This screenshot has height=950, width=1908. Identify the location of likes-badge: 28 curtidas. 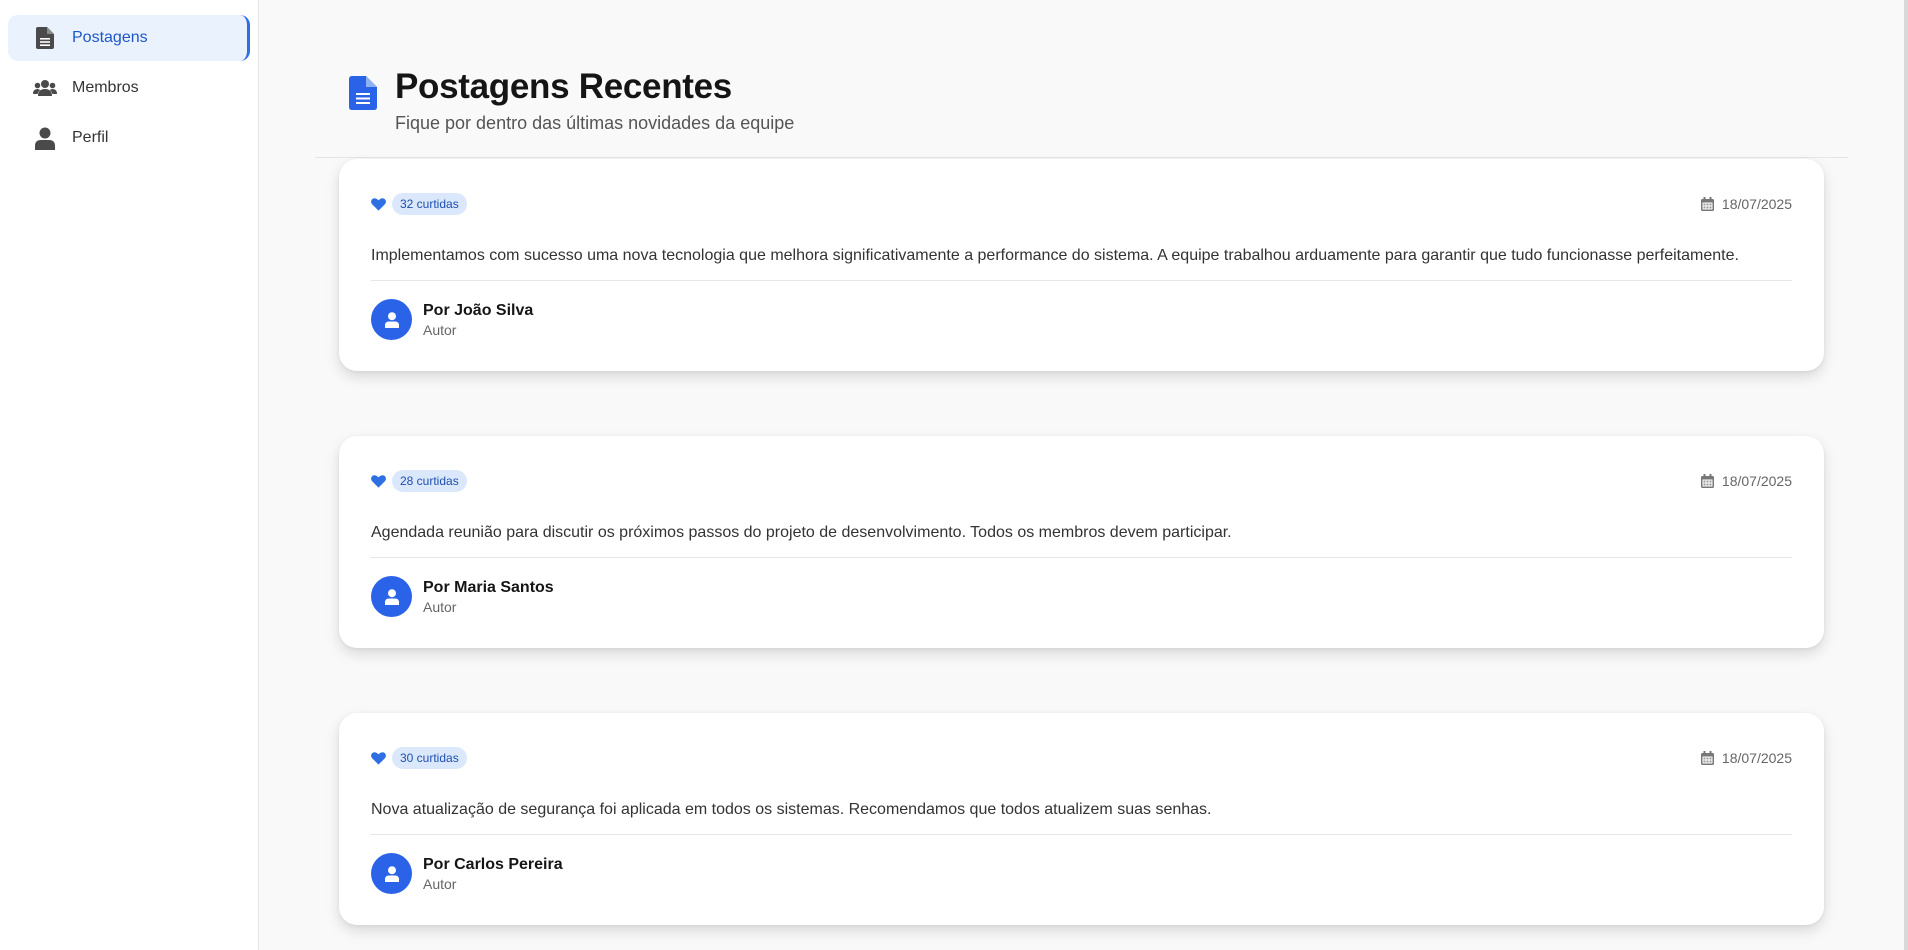
(429, 481).